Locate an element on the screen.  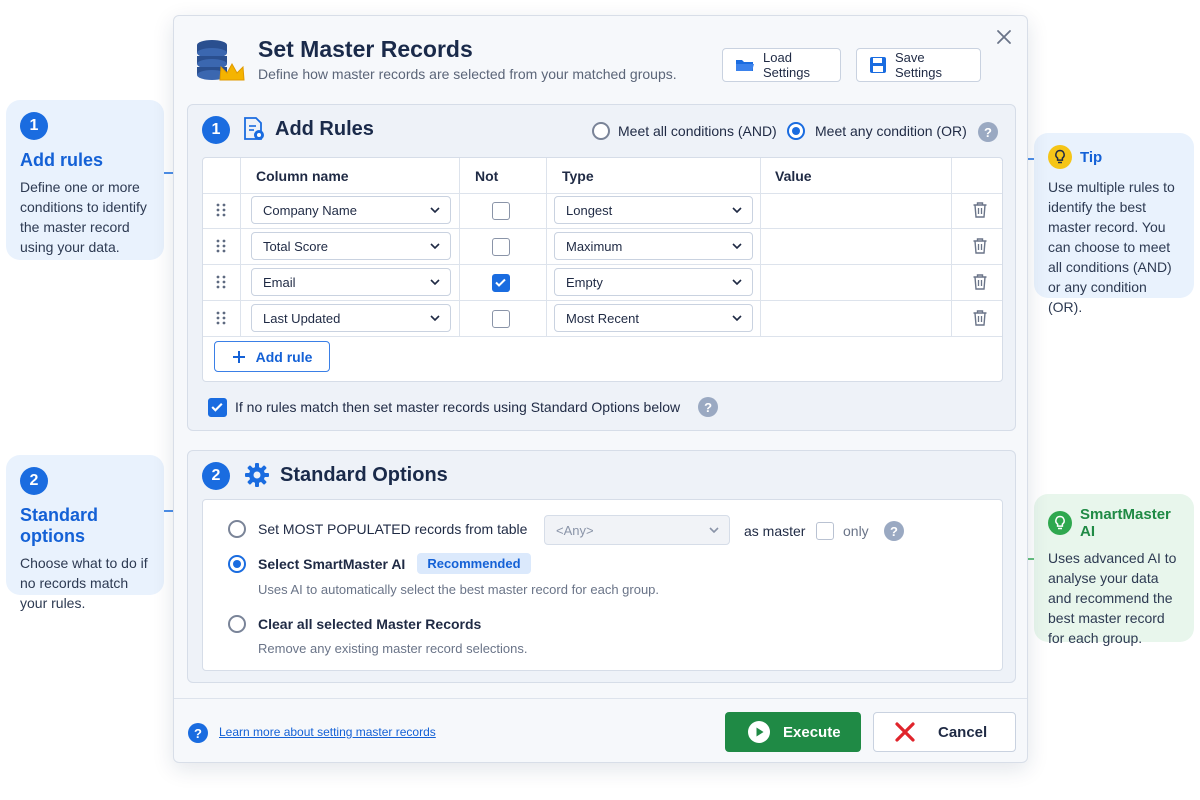
only-checkbox is located at coordinates (825, 531).